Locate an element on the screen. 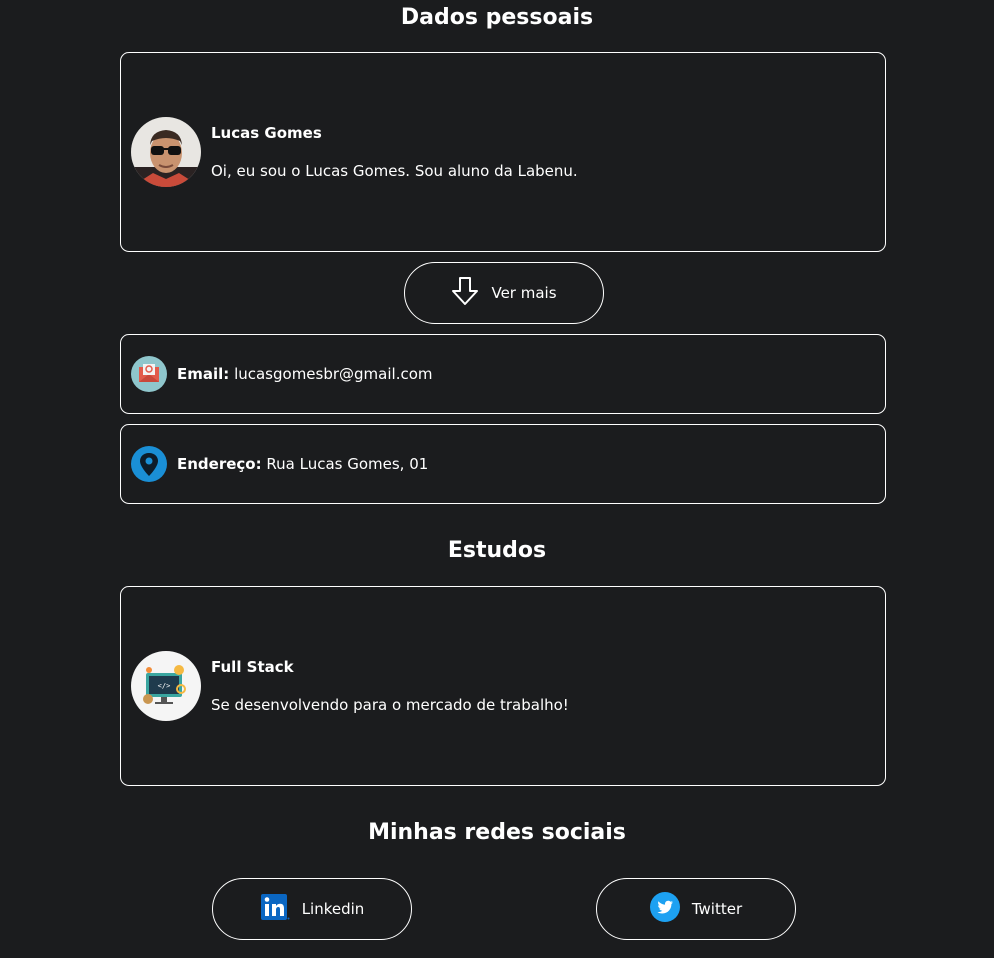 The height and width of the screenshot is (958, 994). see-more-button: Ver mais is located at coordinates (504, 293).